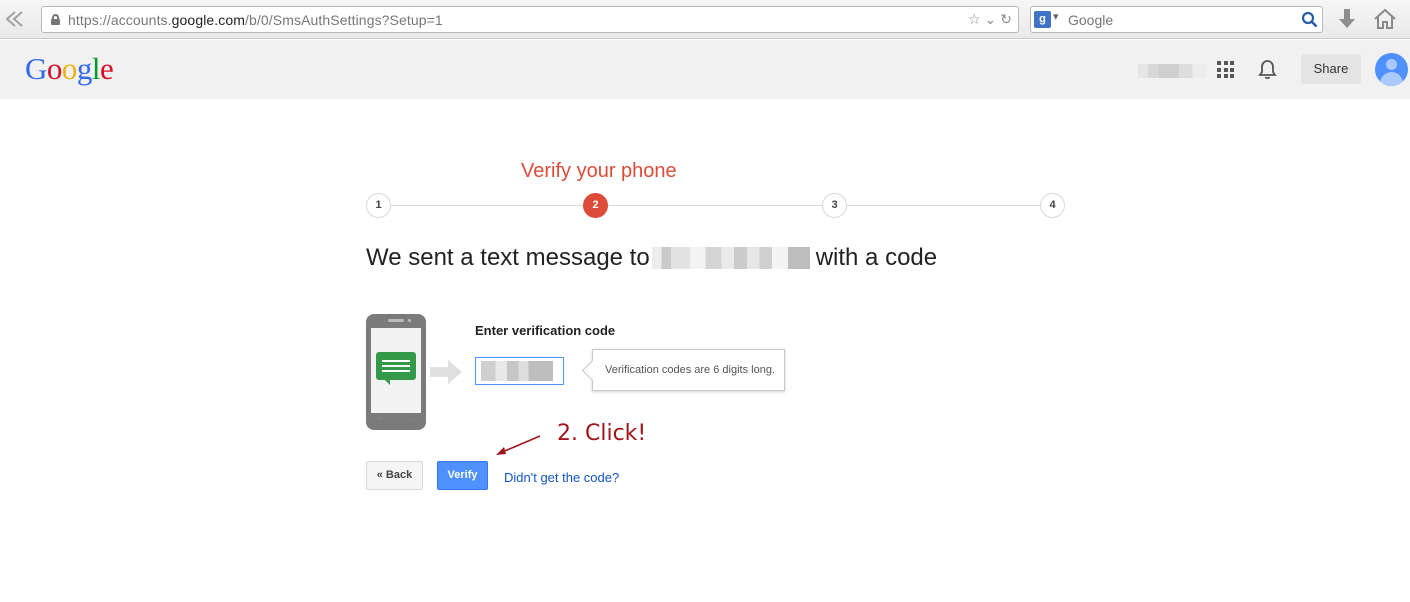  I want to click on logo-letter: G, so click(36, 68).